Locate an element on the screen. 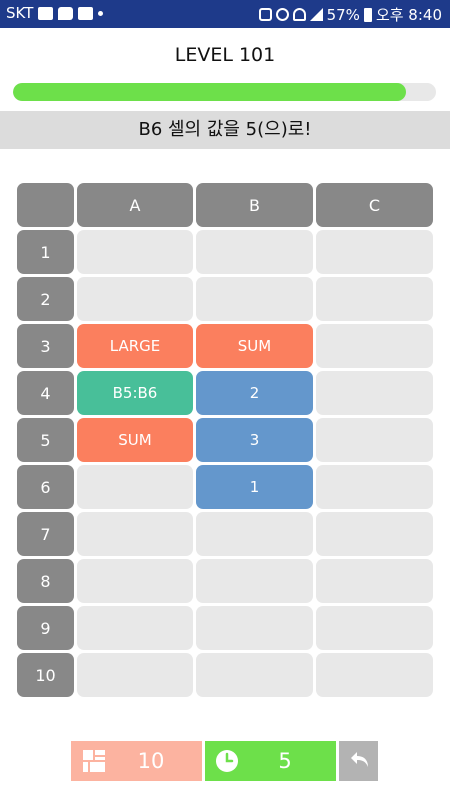  status-right: 57% 오후 8:40 is located at coordinates (350, 14).